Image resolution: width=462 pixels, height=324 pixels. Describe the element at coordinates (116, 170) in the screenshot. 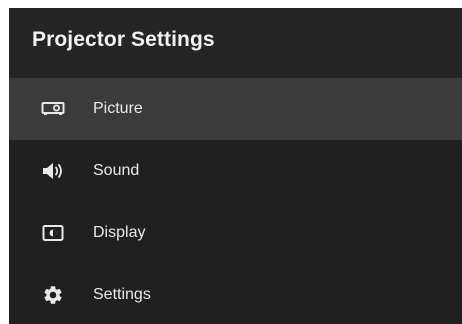

I see `menu-item-label: Sound` at that location.